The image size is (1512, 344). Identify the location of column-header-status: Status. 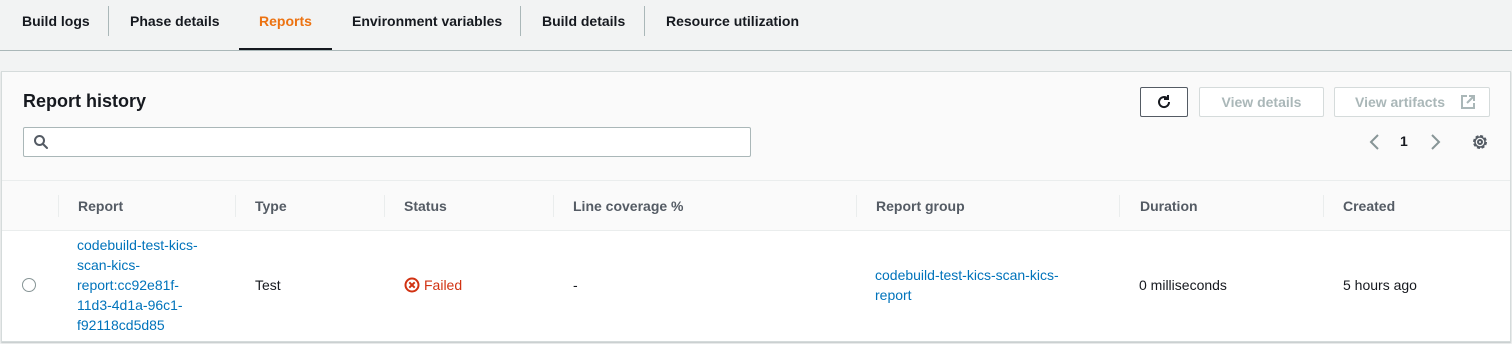
(425, 206).